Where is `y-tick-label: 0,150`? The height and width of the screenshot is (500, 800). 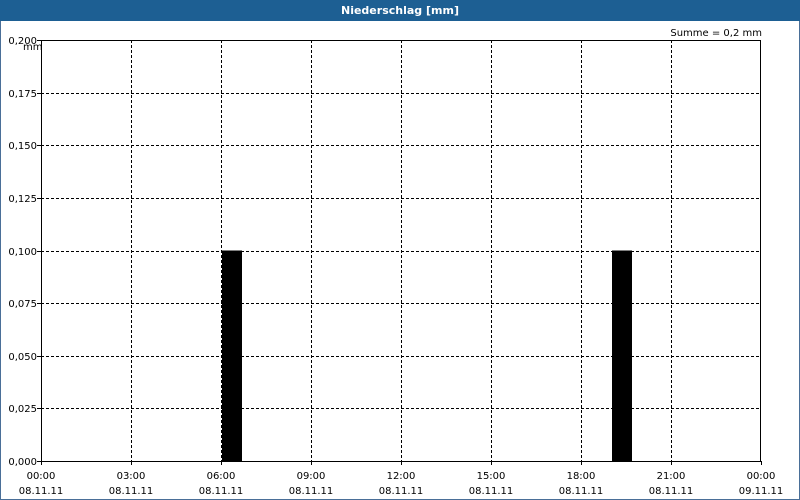
y-tick-label: 0,150 is located at coordinates (22, 146).